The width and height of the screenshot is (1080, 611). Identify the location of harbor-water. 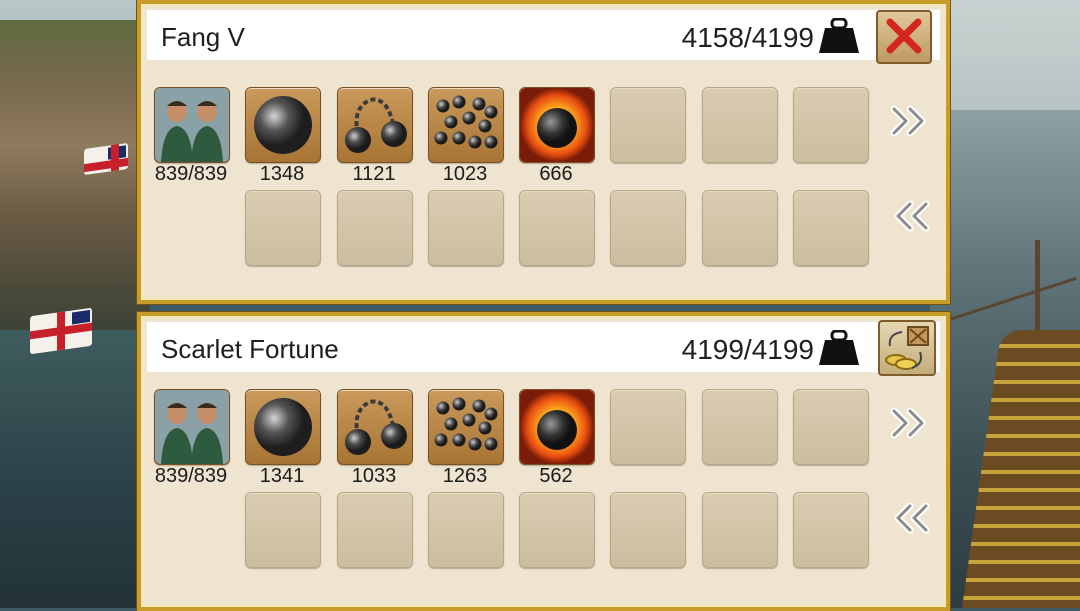
(75, 469).